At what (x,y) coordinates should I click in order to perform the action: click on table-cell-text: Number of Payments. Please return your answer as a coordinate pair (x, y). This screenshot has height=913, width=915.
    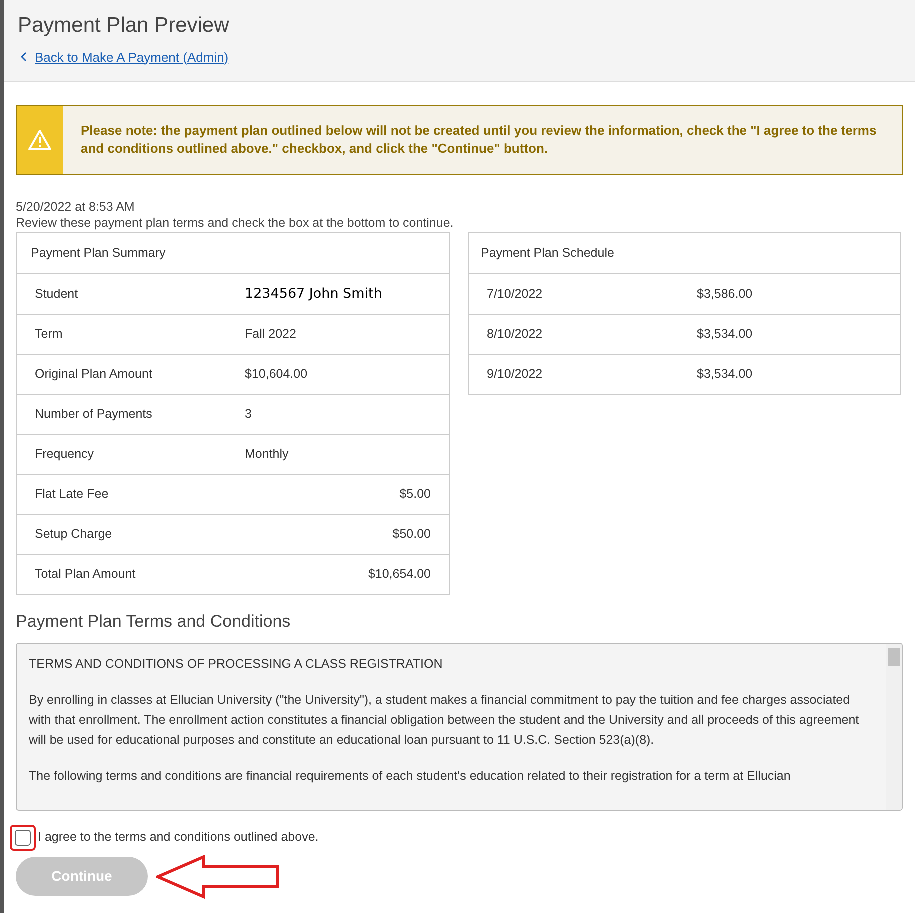
    Looking at the image, I should click on (94, 415).